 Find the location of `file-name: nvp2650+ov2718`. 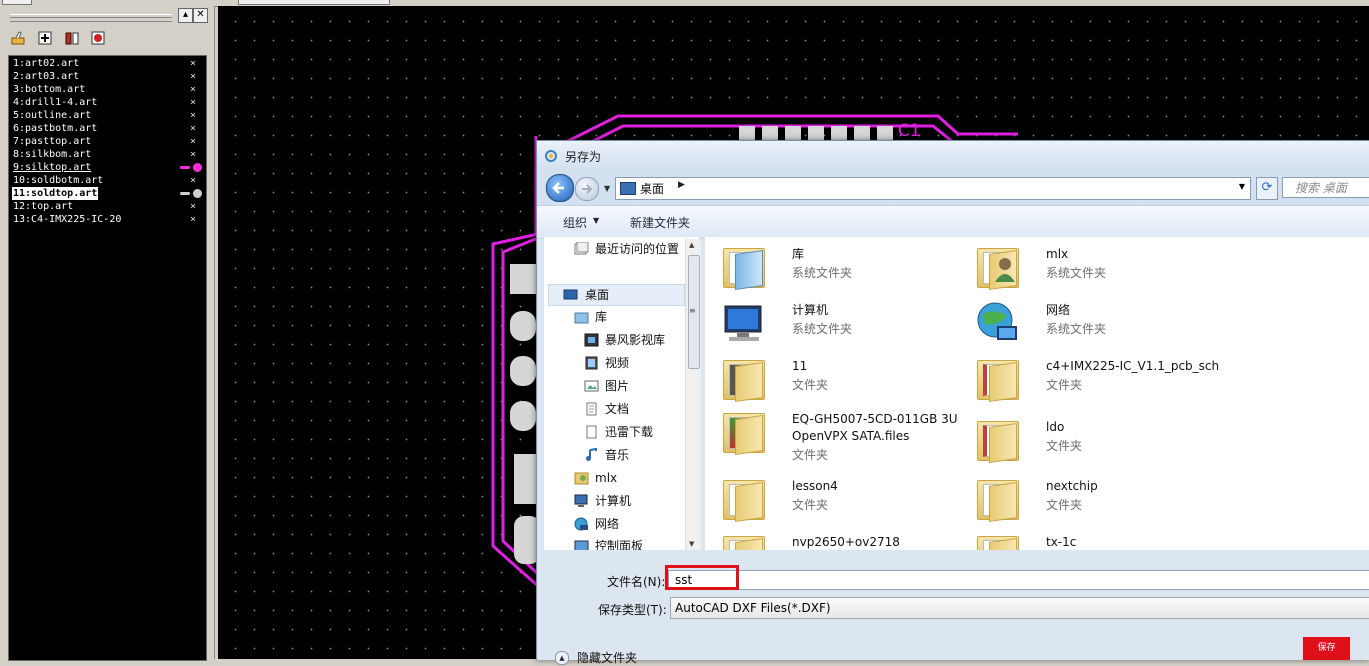

file-name: nvp2650+ov2718 is located at coordinates (846, 542).